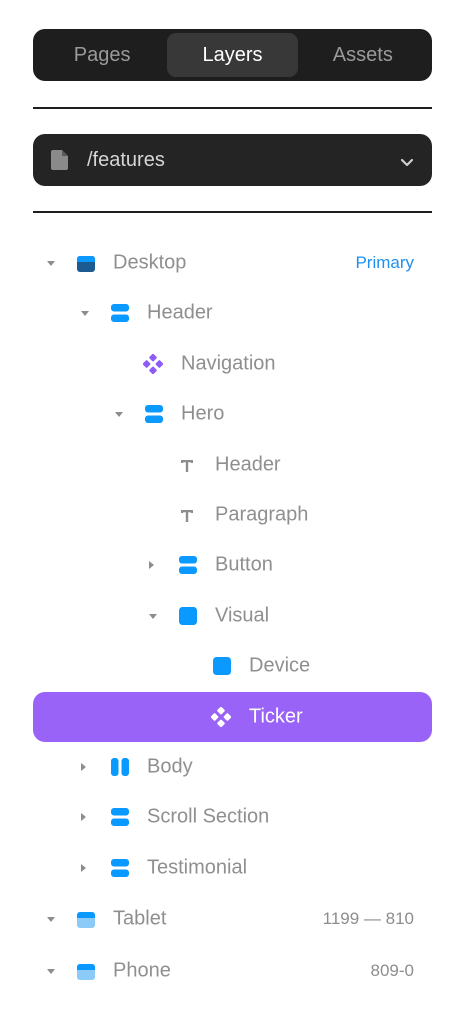 Image resolution: width=458 pixels, height=1024 pixels. What do you see at coordinates (232, 263) in the screenshot?
I see `layer-row: Desktop Primary` at bounding box center [232, 263].